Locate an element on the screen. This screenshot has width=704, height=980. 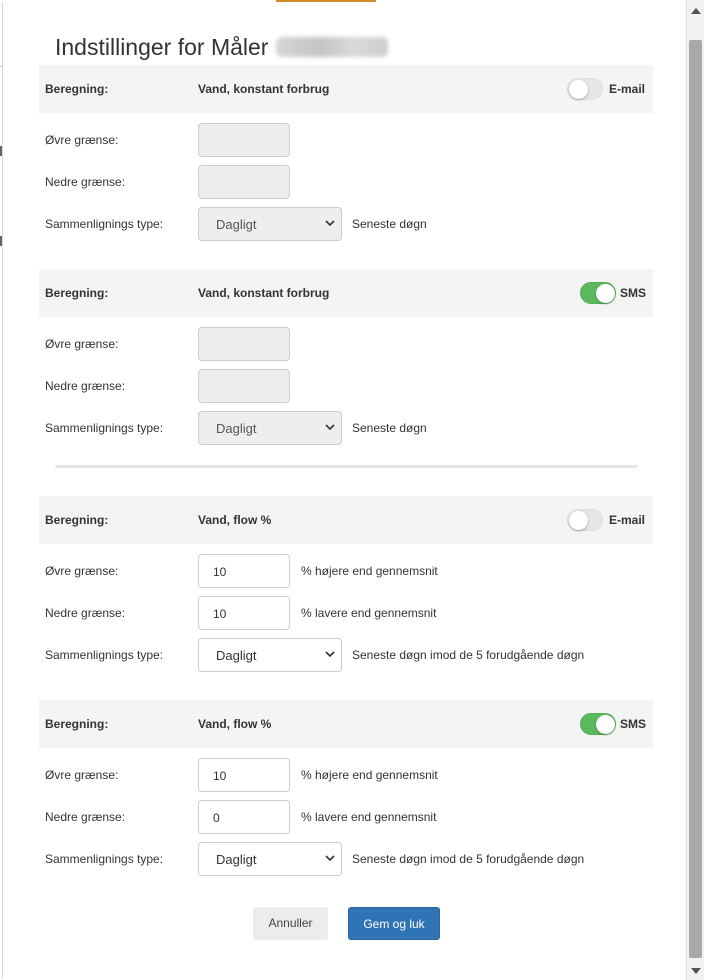
lower-limit-row: Nedre grænse: 0 % lavere end gennemsnit is located at coordinates (345, 817).